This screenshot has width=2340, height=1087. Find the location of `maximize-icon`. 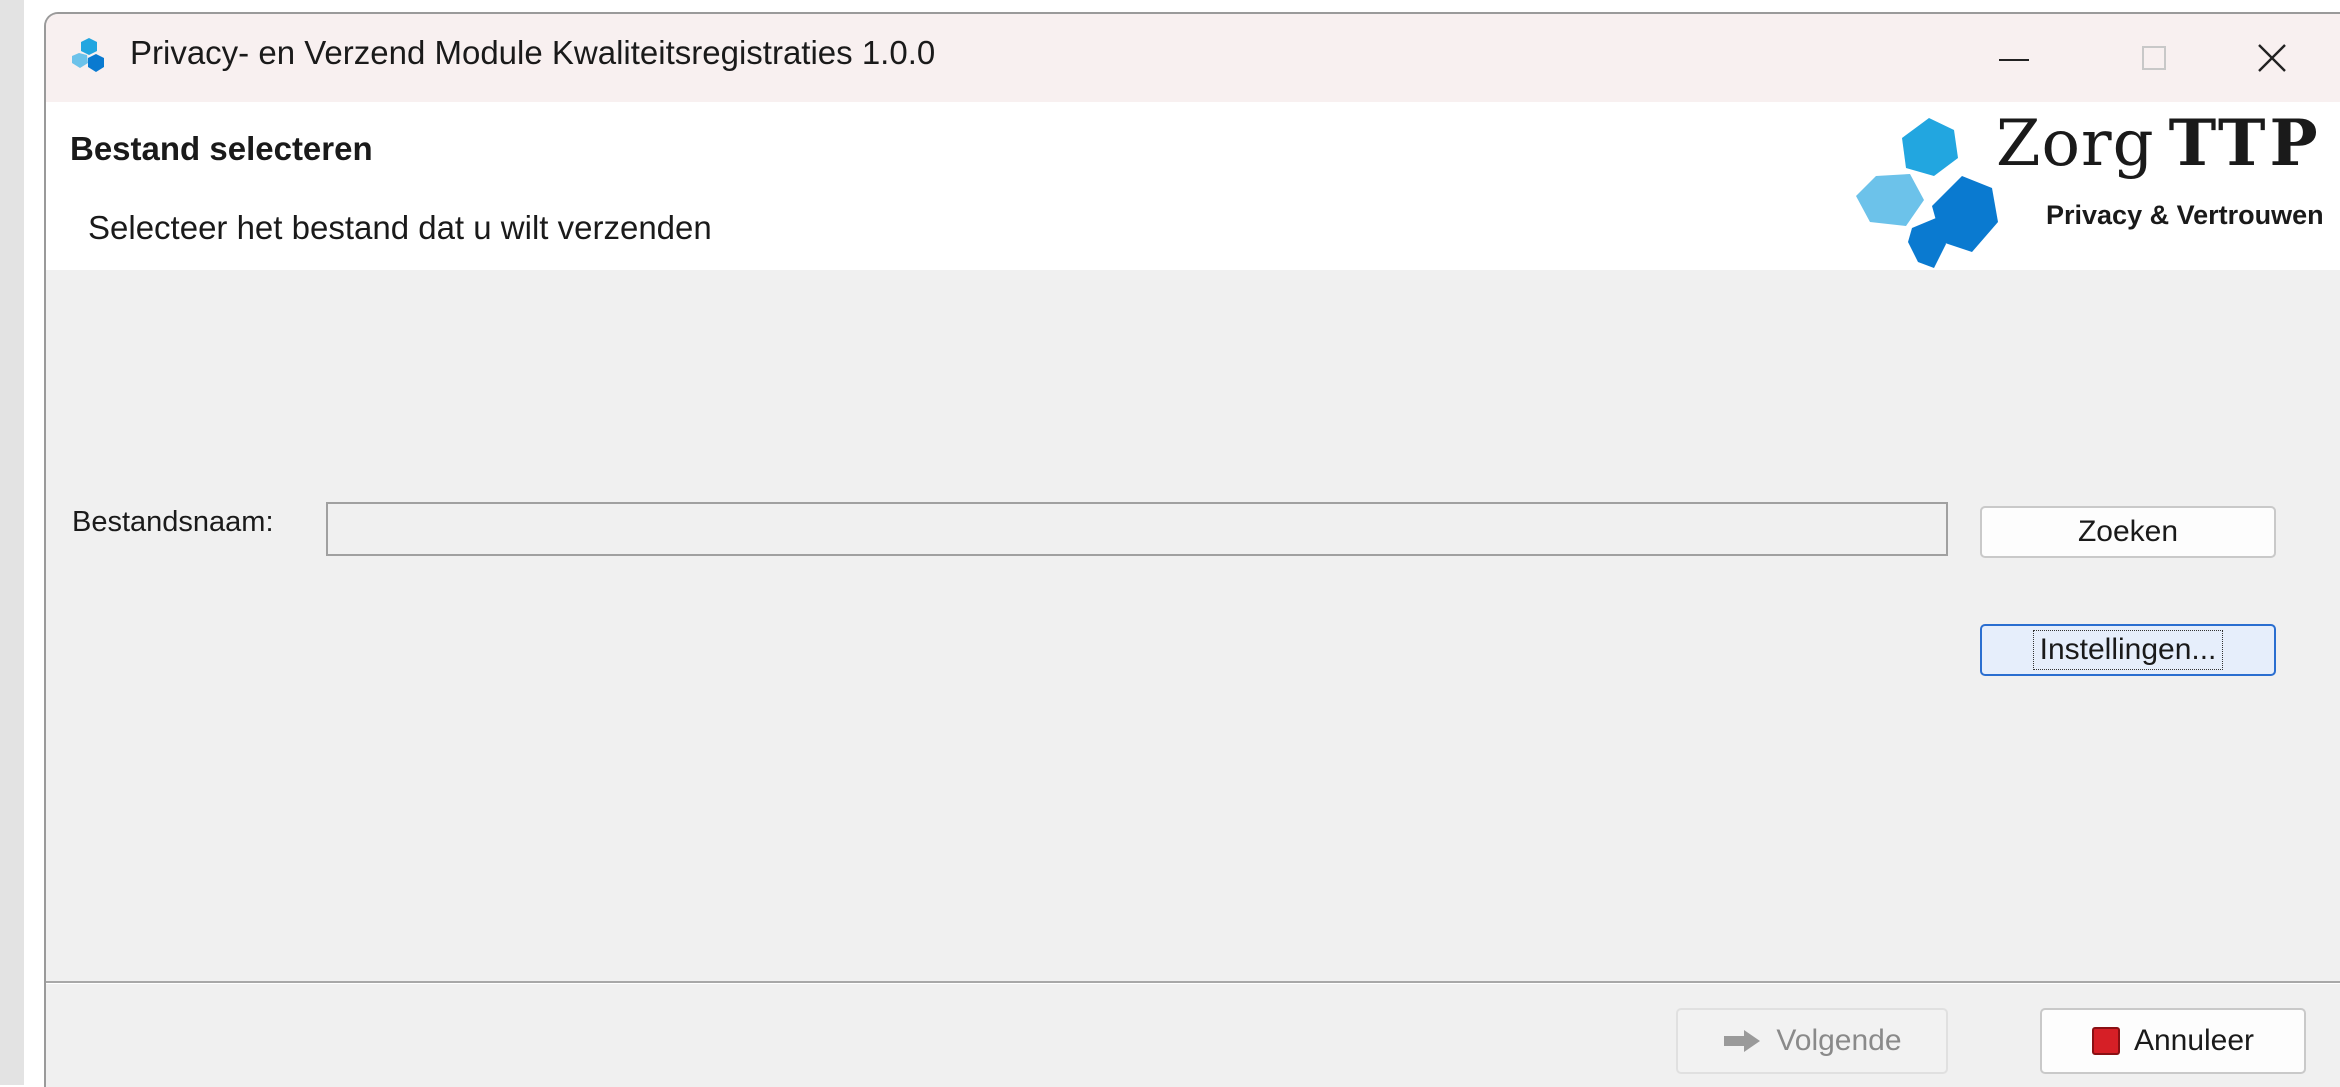

maximize-icon is located at coordinates (2154, 58).